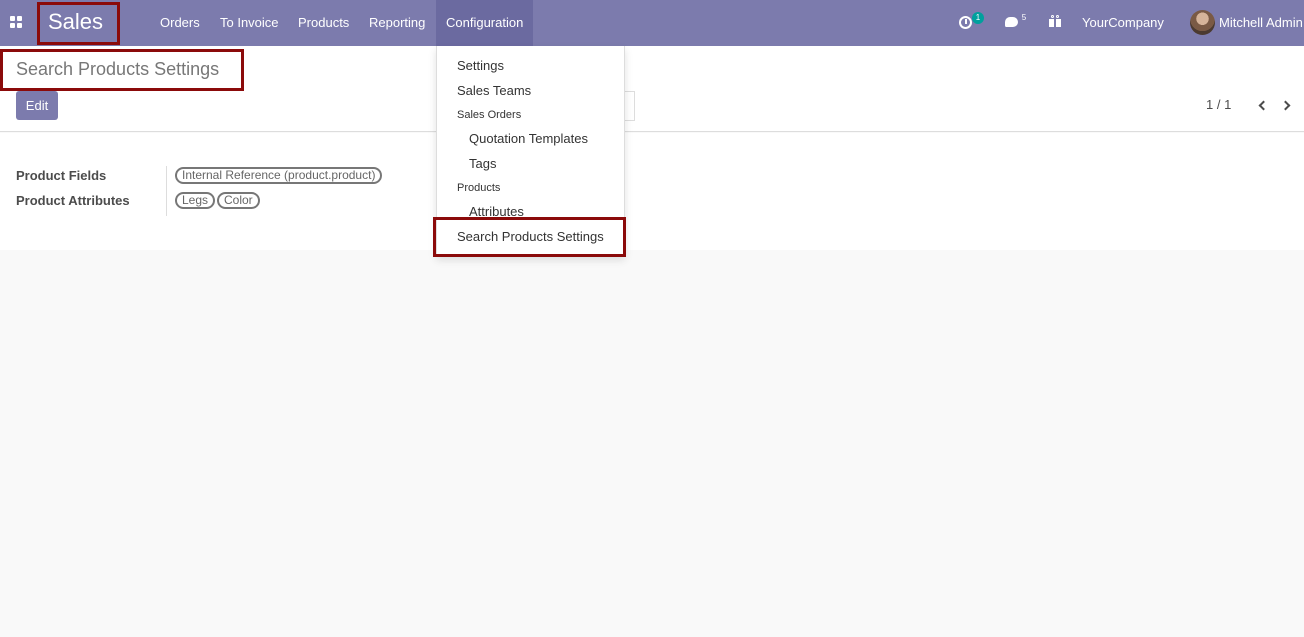  I want to click on field-divider, so click(166, 191).